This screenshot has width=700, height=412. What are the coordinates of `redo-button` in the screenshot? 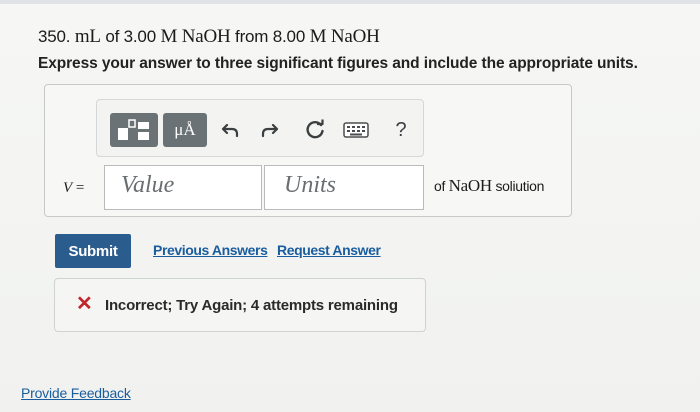 It's located at (269, 130).